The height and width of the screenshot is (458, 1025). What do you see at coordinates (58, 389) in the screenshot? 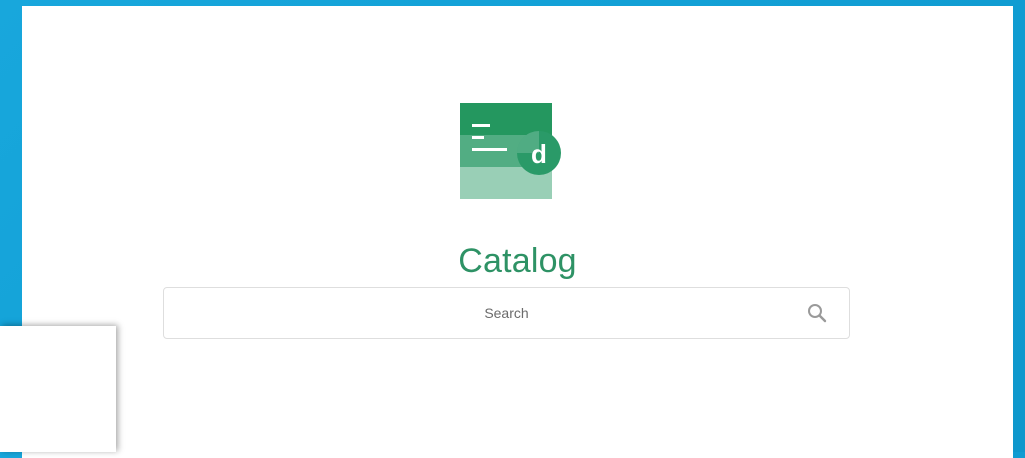
I see `popup-card` at bounding box center [58, 389].